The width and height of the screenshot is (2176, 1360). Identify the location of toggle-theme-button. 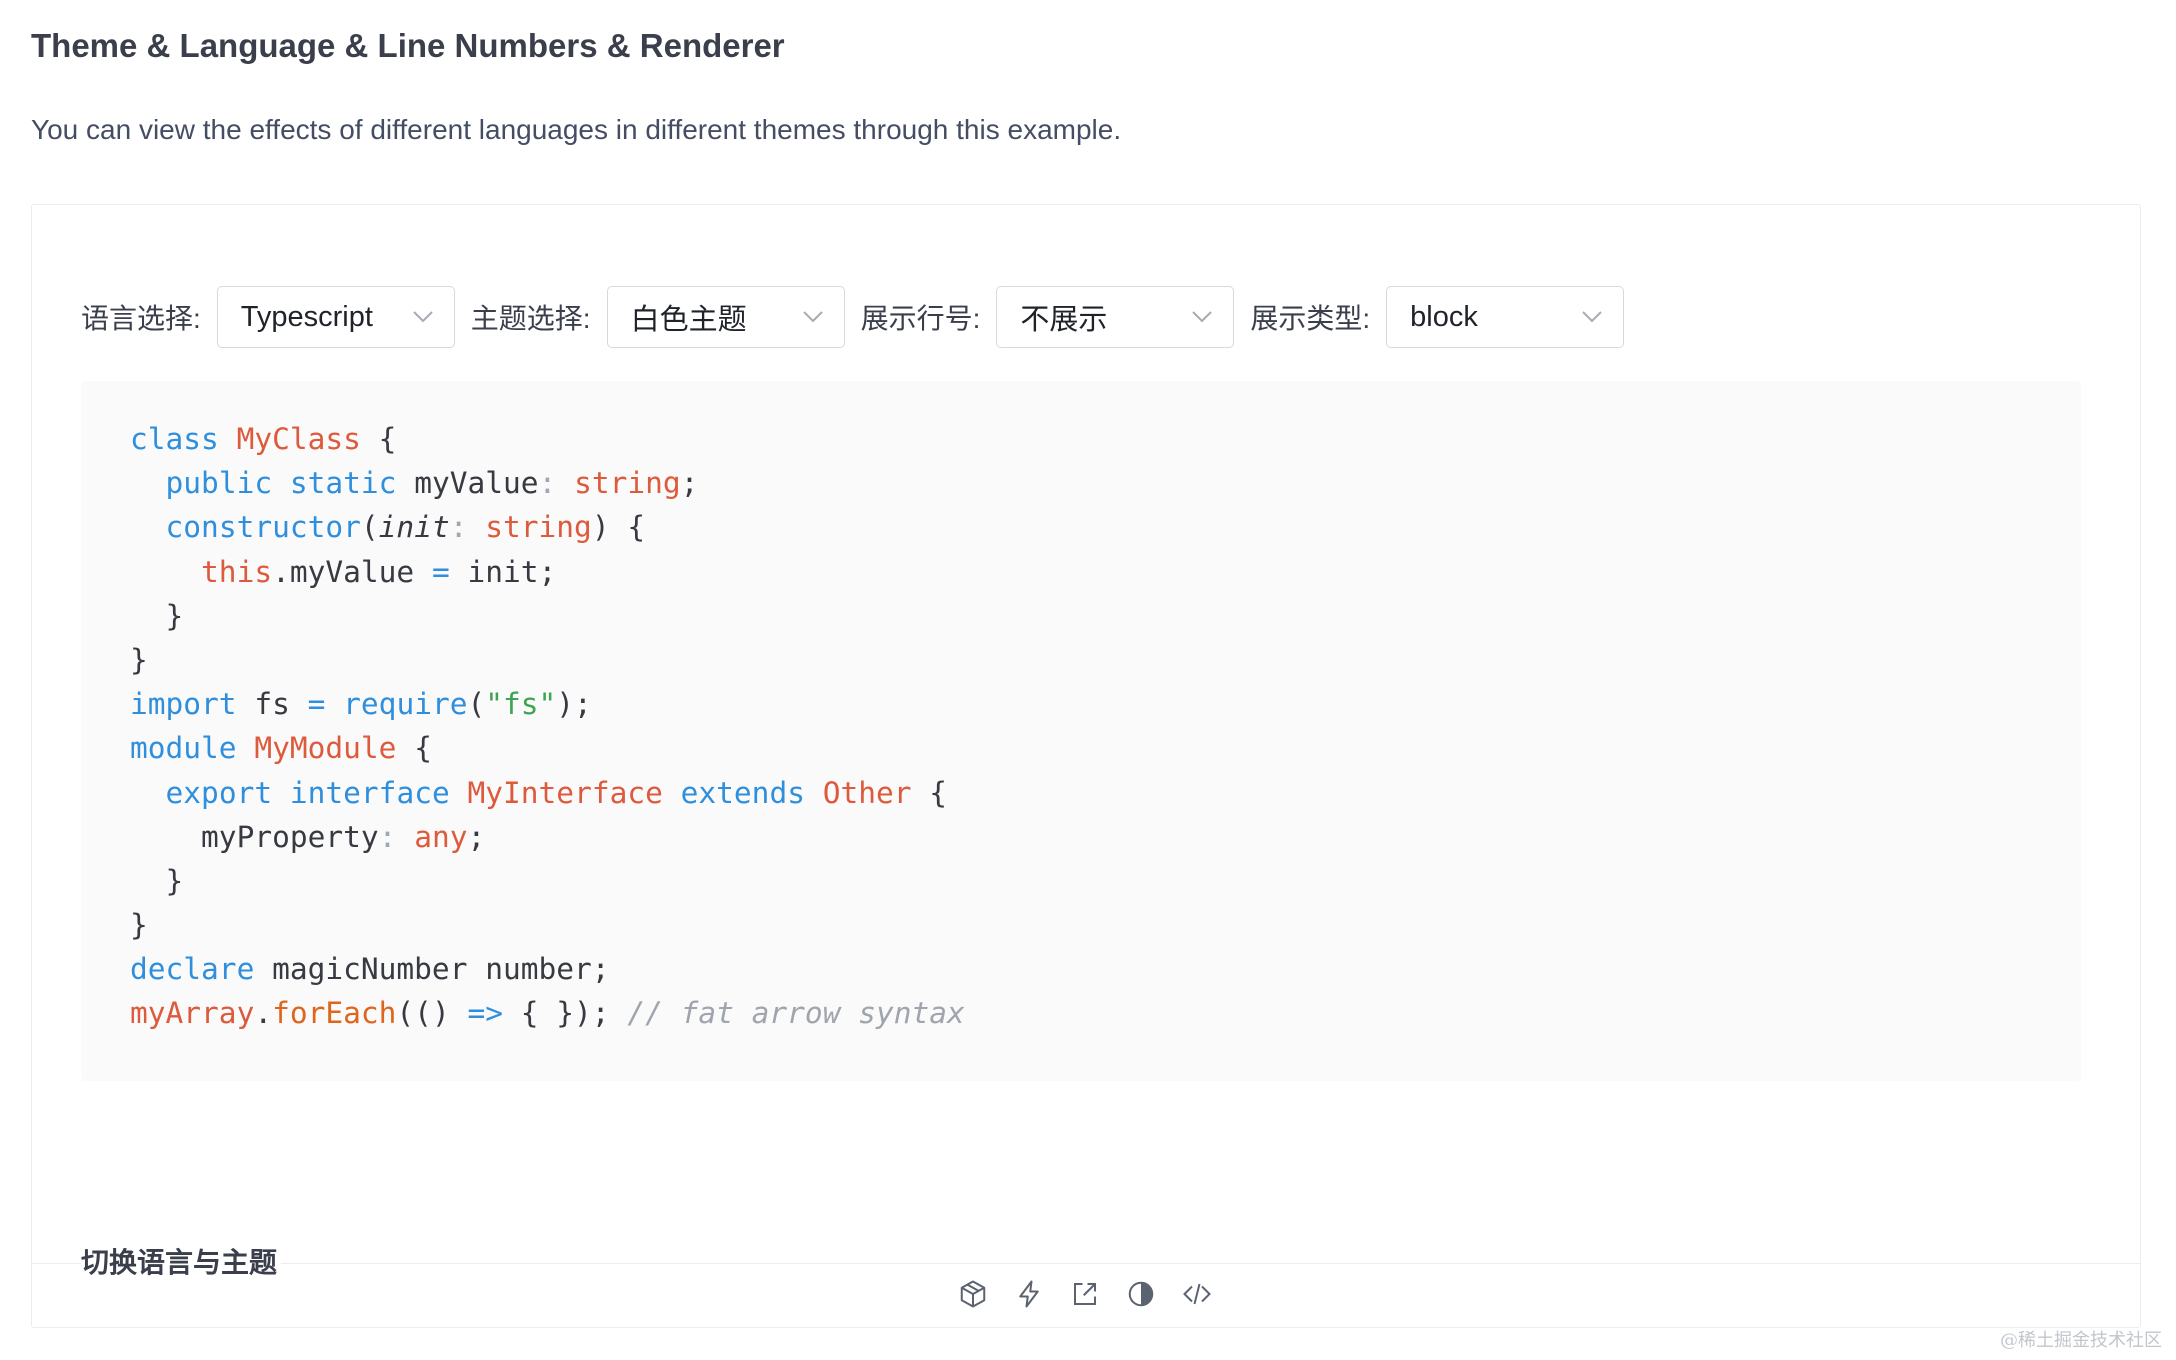
(1141, 1294).